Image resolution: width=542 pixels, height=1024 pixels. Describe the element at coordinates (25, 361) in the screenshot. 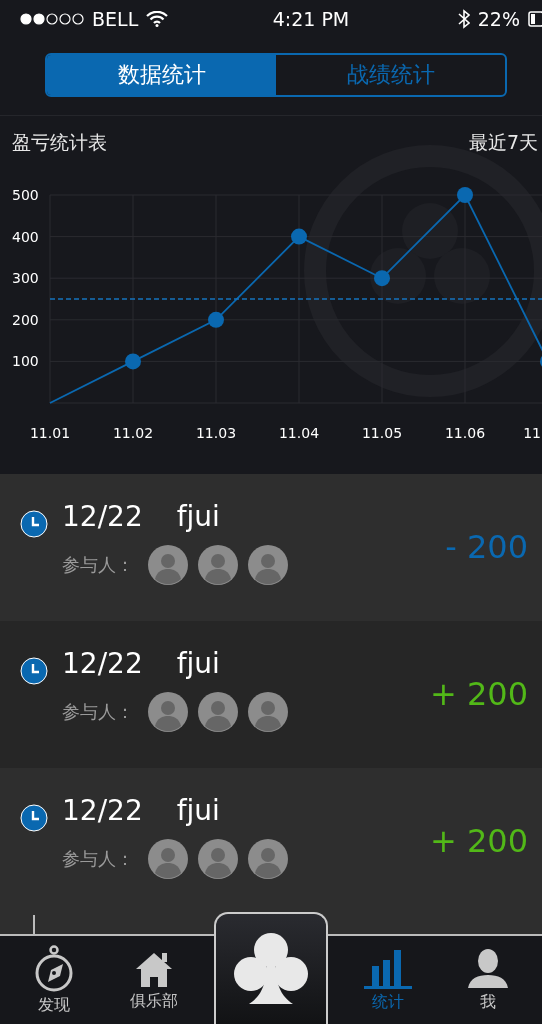

I see `y-tick-label: 100` at that location.